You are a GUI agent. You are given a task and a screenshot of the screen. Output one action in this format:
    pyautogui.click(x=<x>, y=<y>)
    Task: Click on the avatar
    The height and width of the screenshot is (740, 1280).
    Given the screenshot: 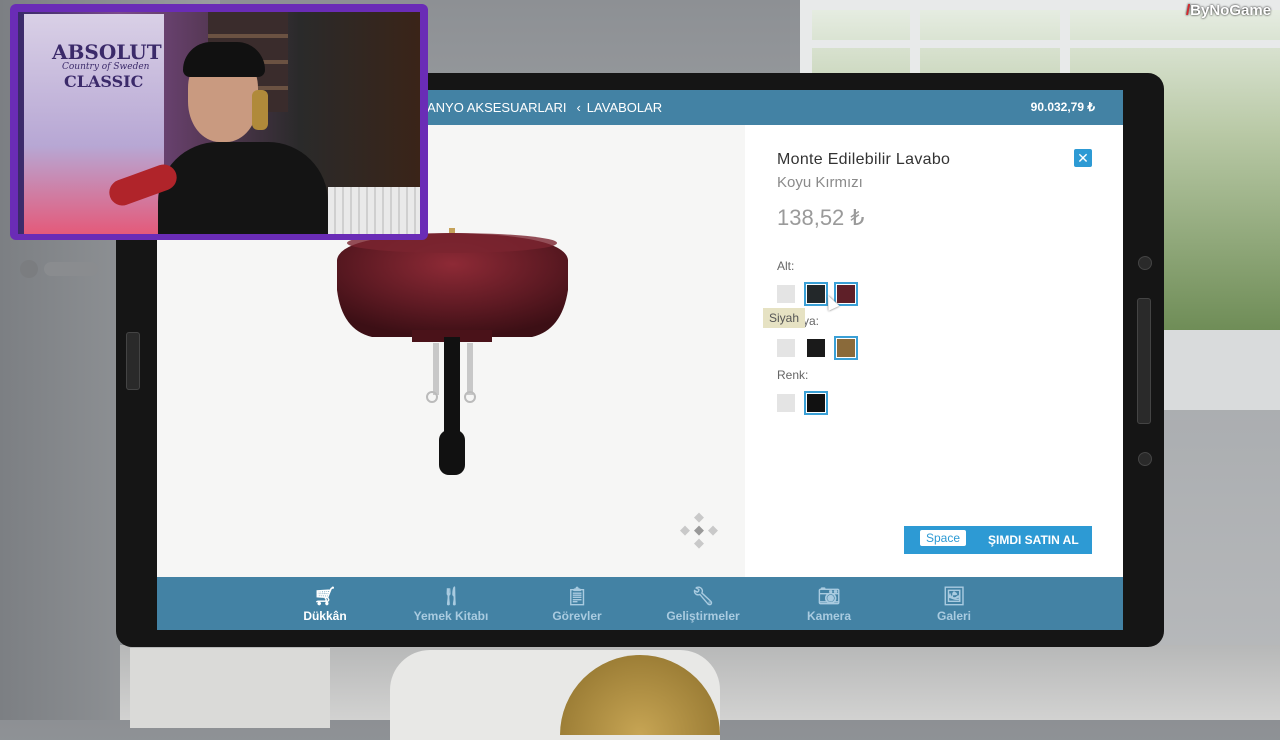 What is the action you would take?
    pyautogui.click(x=29, y=269)
    